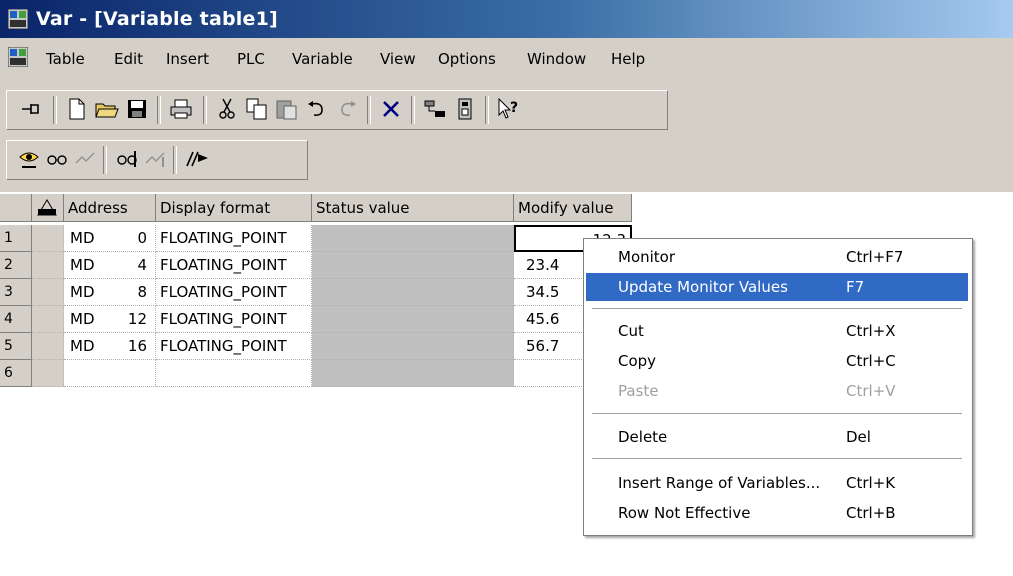  What do you see at coordinates (871, 361) in the screenshot?
I see `menu-item-shortcut: Ctrl+C` at bounding box center [871, 361].